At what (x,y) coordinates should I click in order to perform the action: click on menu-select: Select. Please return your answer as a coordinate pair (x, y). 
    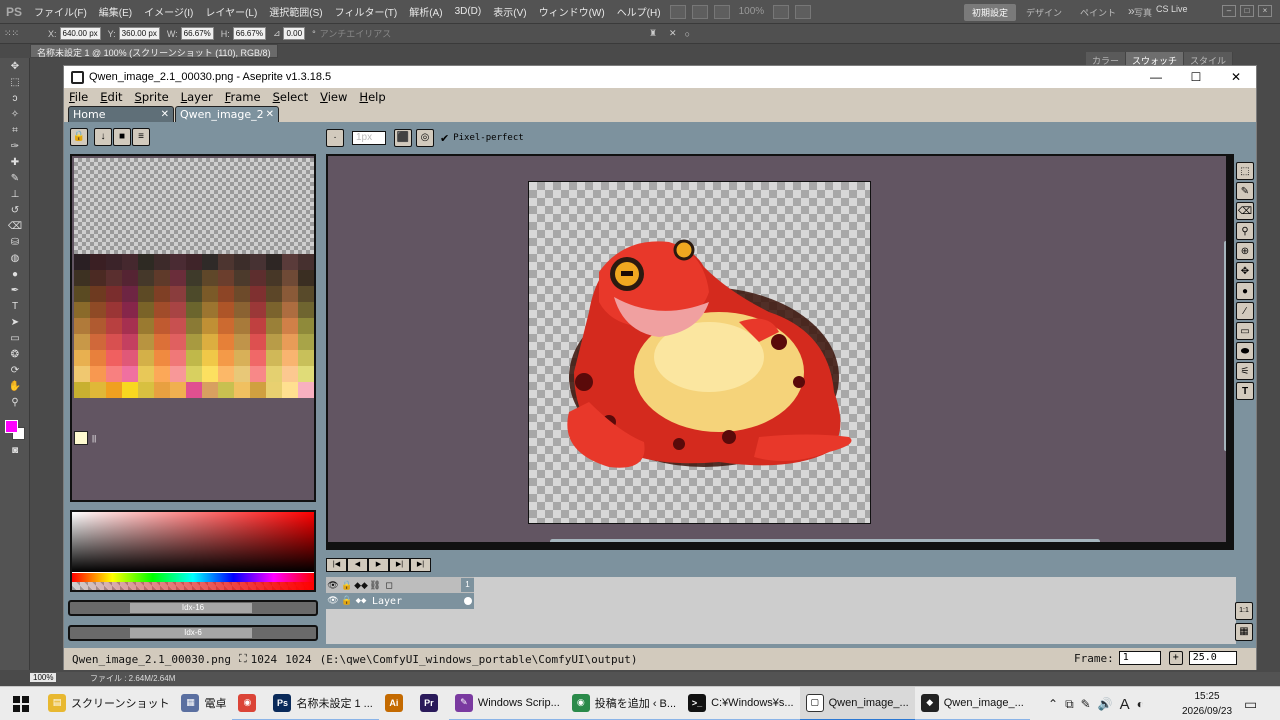
    Looking at the image, I should click on (292, 97).